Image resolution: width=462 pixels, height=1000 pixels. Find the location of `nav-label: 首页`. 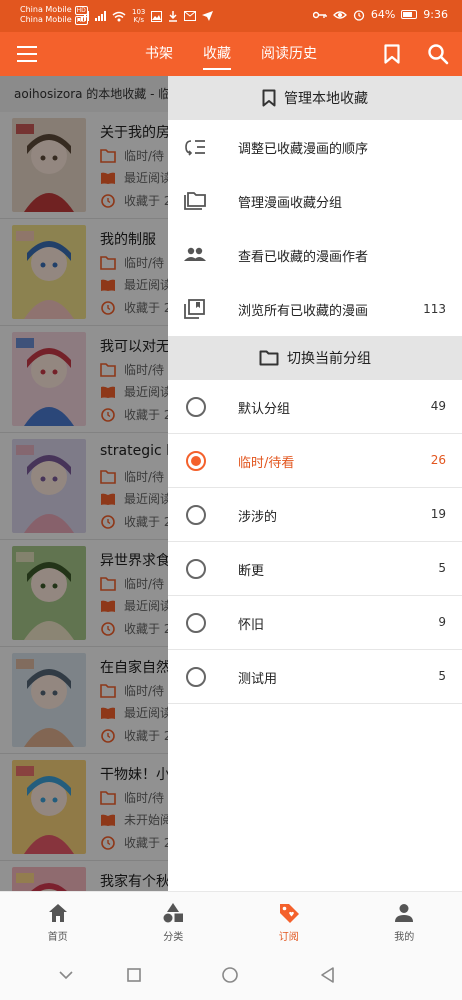

nav-label: 首页 is located at coordinates (57, 937).